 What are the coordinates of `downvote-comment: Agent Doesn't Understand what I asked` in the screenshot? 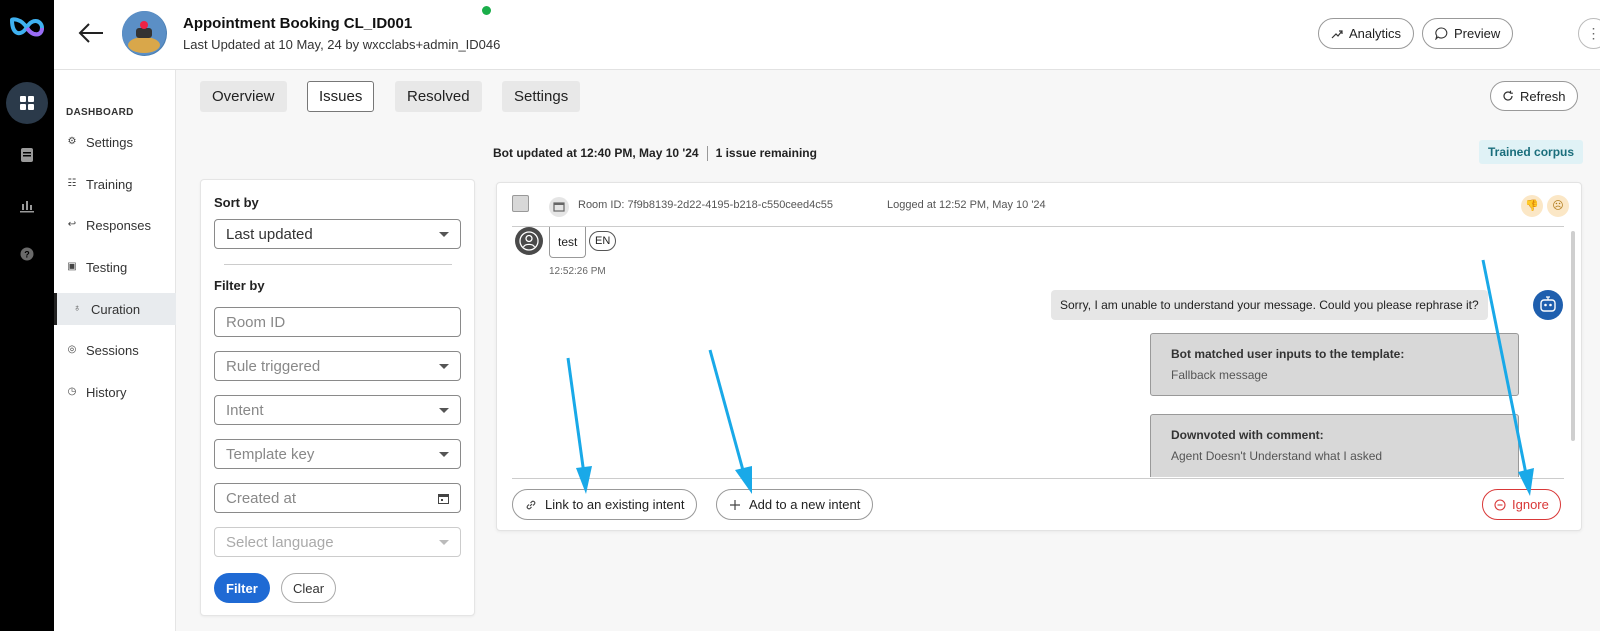 It's located at (1277, 456).